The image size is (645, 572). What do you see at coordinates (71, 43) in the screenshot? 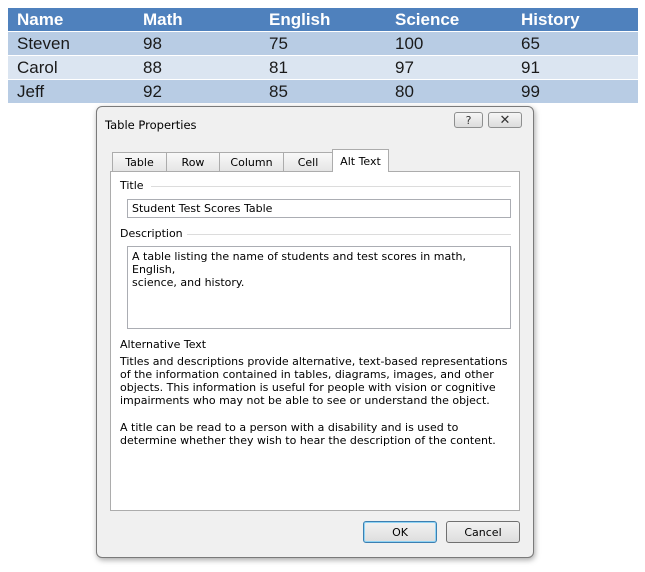
I see `table-cell: Steven` at bounding box center [71, 43].